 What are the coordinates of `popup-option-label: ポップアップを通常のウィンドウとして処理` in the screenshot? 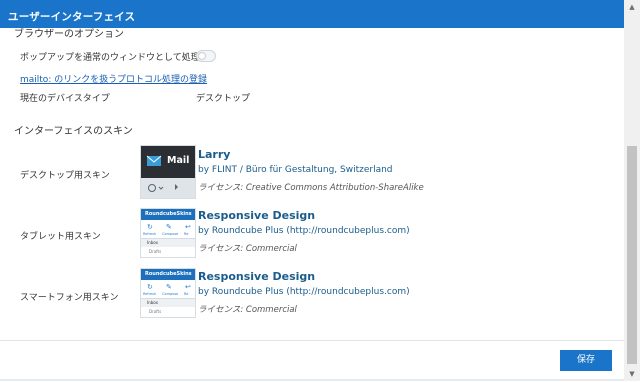 It's located at (110, 58).